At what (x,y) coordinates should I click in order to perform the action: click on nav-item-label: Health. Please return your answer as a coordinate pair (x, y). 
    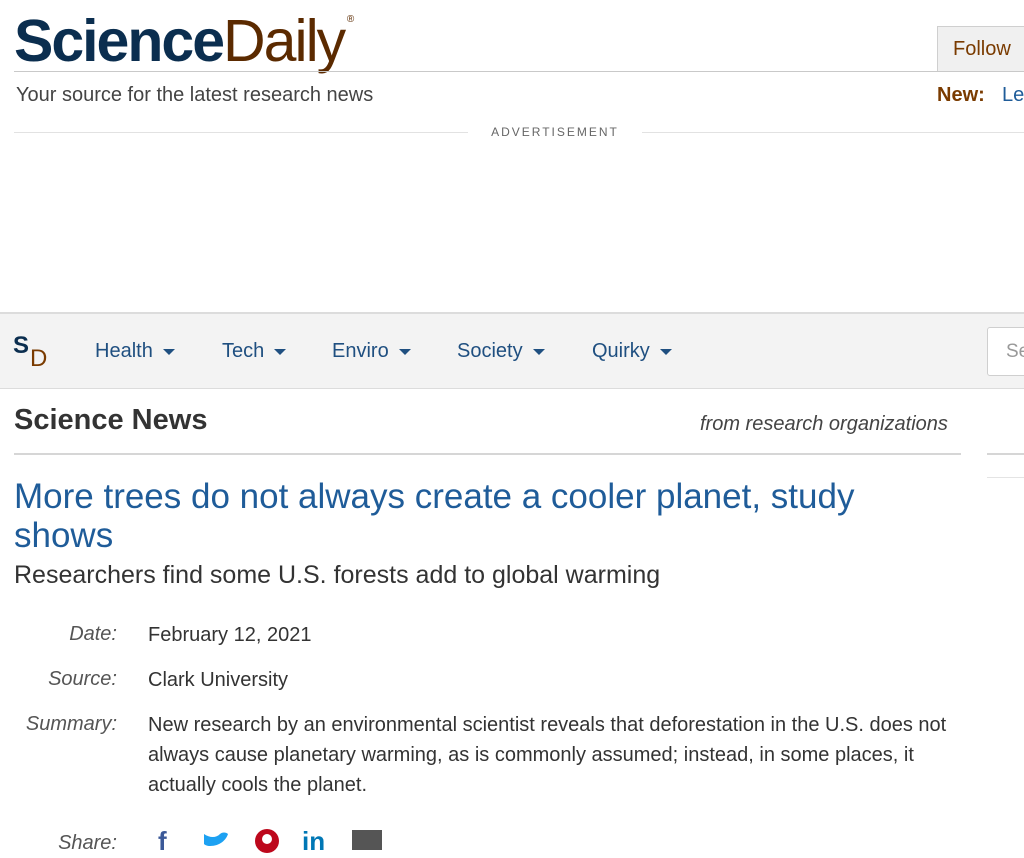
    Looking at the image, I should click on (124, 351).